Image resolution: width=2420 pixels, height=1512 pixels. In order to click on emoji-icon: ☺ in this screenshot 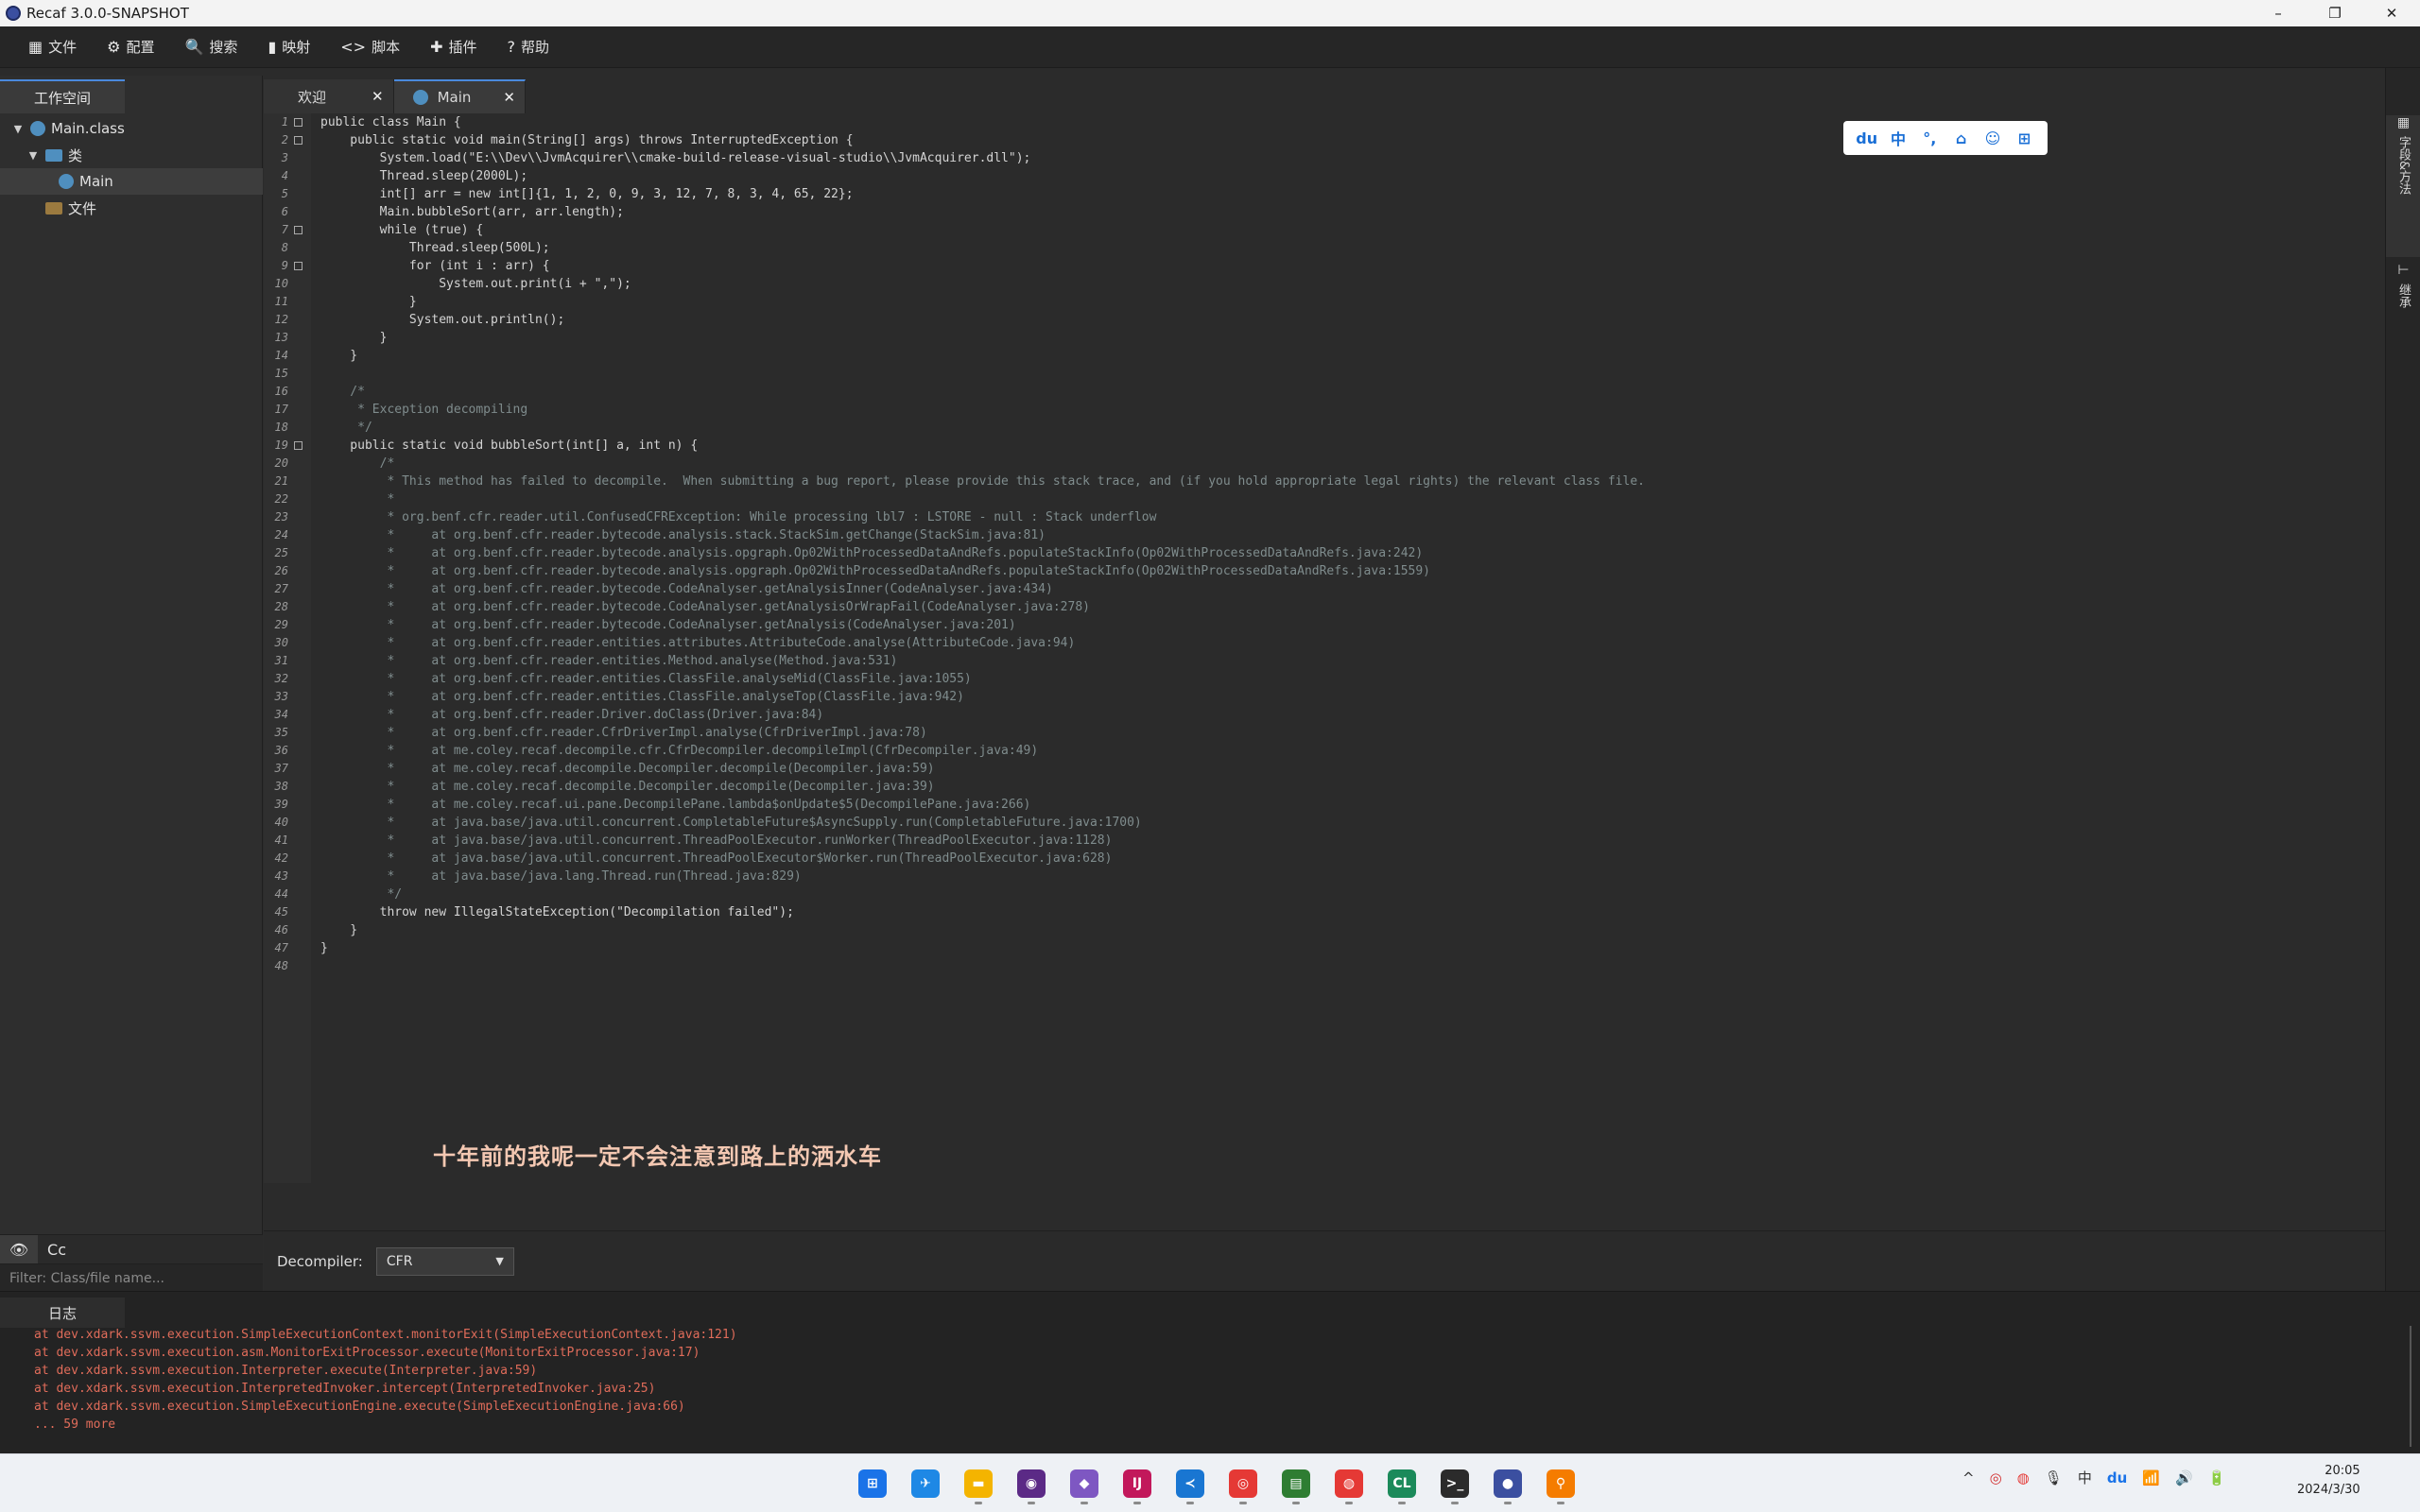, I will do `click(1993, 138)`.